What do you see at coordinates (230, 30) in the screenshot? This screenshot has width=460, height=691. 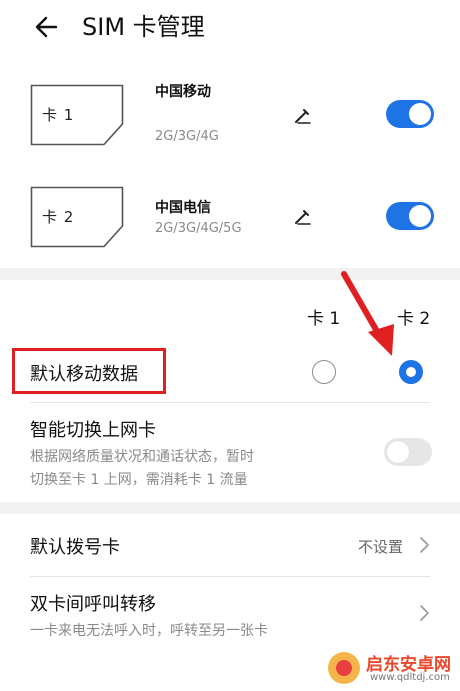 I see `header-bar: SIM 卡管理` at bounding box center [230, 30].